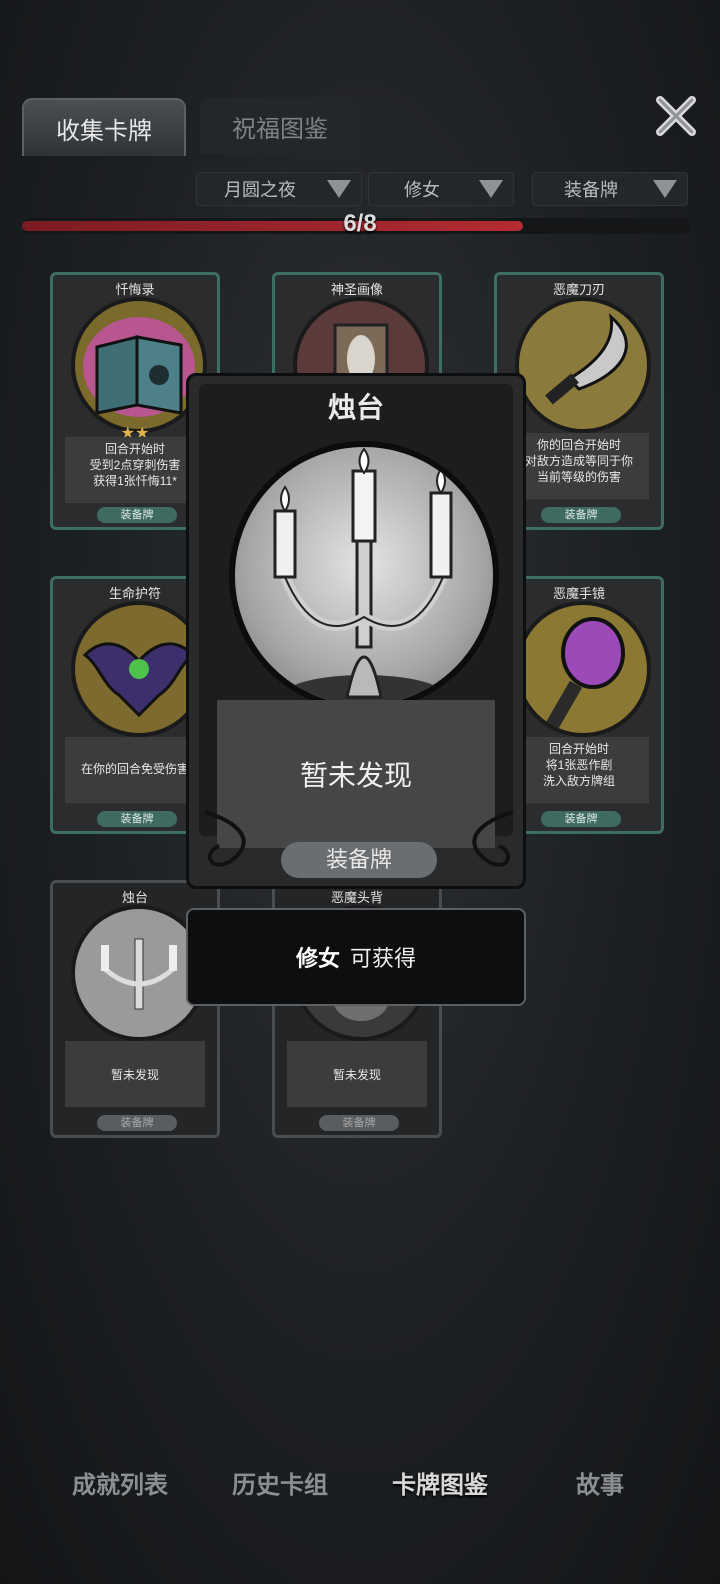  Describe the element at coordinates (583, 365) in the screenshot. I see `sword-icon` at that location.